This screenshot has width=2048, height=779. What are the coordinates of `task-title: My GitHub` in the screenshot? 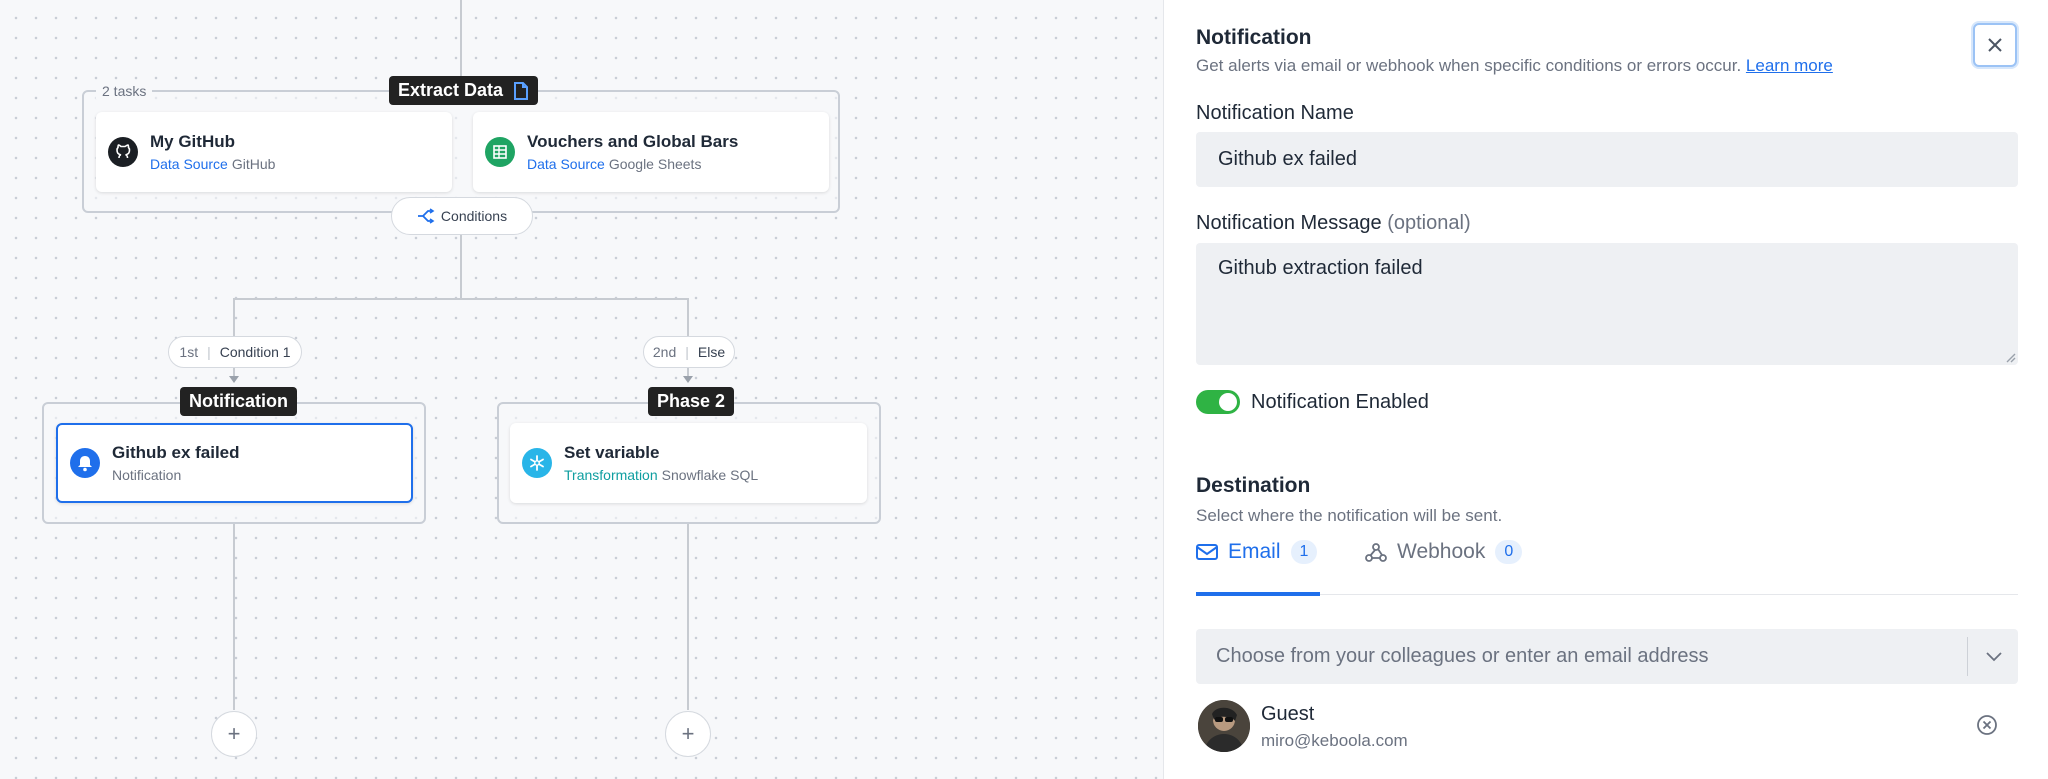 It's located at (192, 141).